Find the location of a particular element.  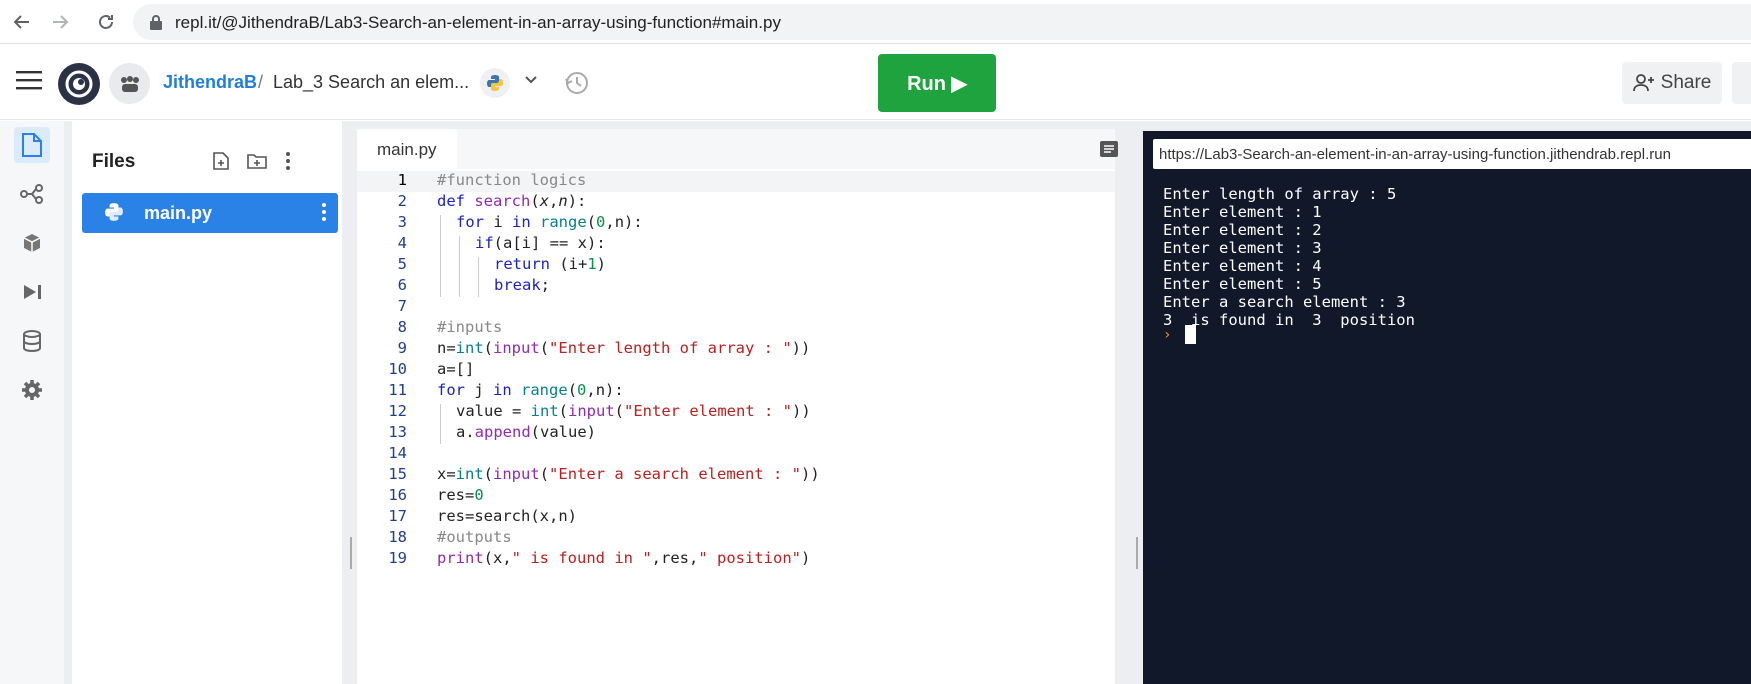

python-file-icon is located at coordinates (114, 212).